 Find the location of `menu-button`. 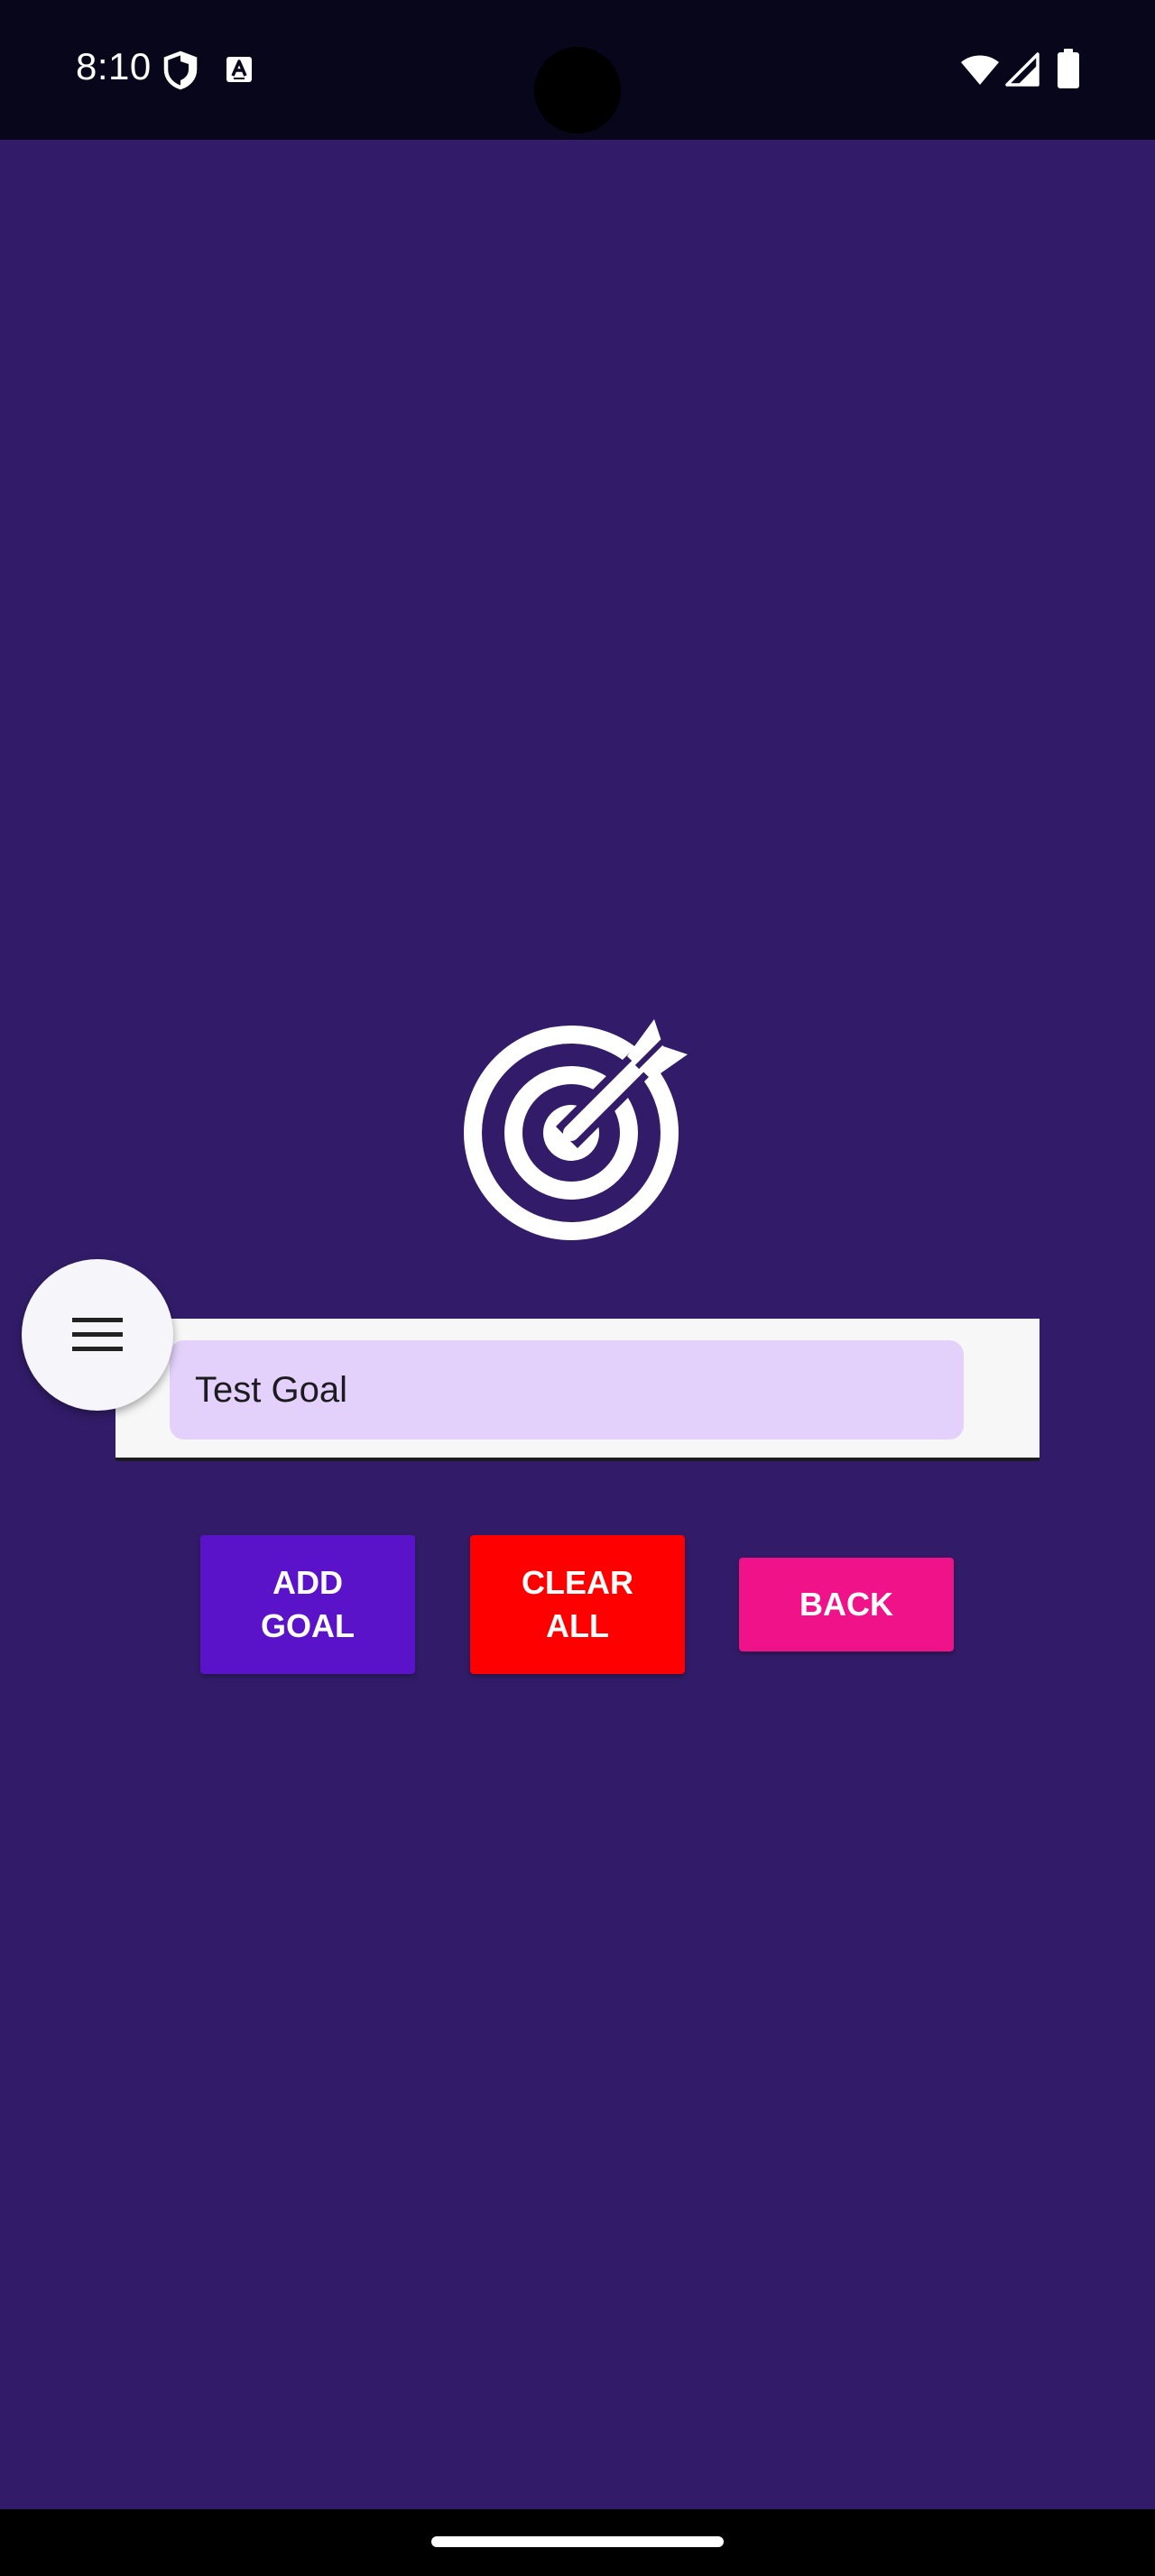

menu-button is located at coordinates (97, 1335).